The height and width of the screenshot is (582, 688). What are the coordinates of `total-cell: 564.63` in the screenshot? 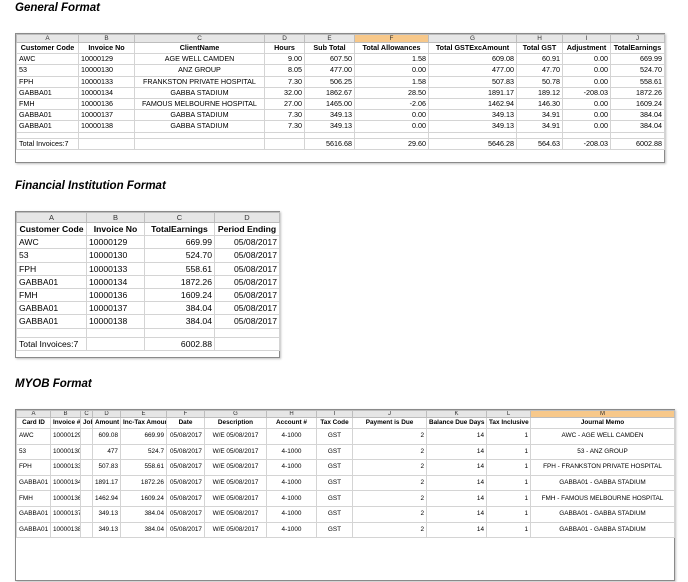 It's located at (539, 143).